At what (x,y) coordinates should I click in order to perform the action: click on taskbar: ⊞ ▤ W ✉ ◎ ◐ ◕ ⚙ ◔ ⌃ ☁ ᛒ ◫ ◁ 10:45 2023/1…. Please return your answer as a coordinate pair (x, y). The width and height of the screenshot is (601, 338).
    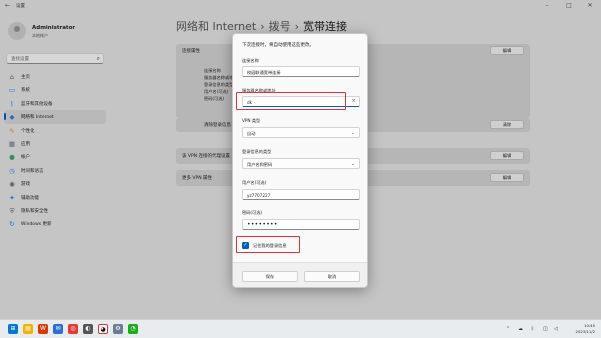
    Looking at the image, I should click on (300, 328).